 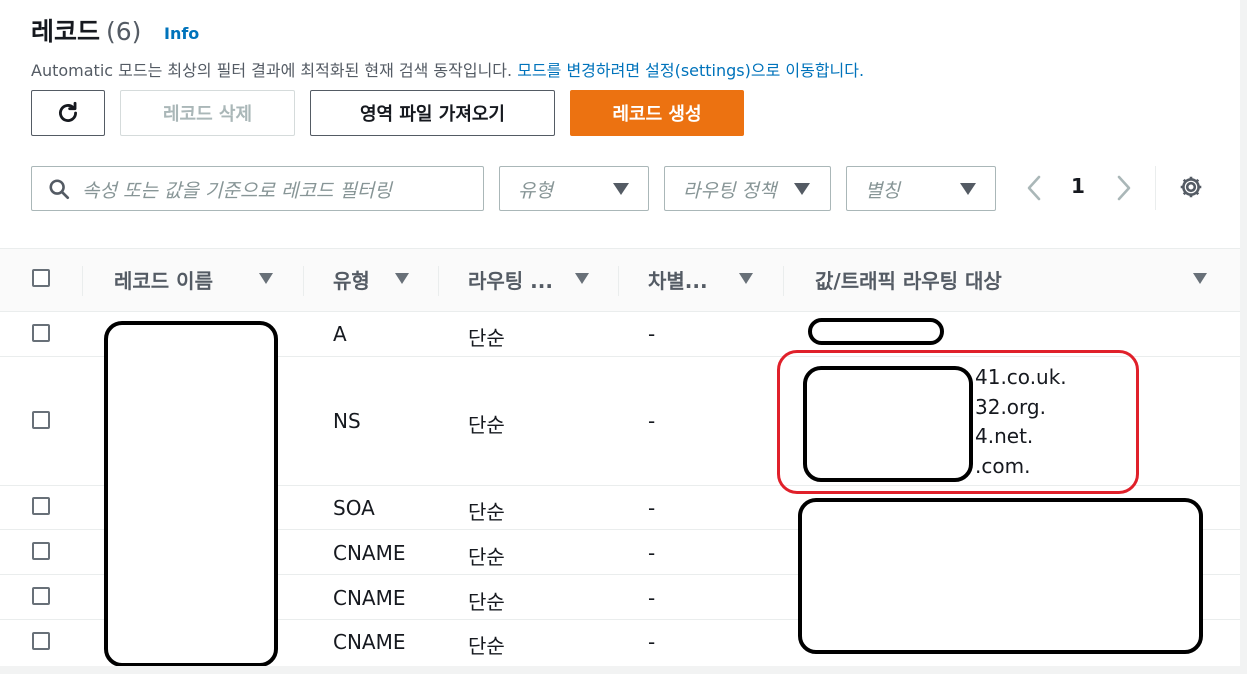 What do you see at coordinates (1155, 188) in the screenshot?
I see `divider` at bounding box center [1155, 188].